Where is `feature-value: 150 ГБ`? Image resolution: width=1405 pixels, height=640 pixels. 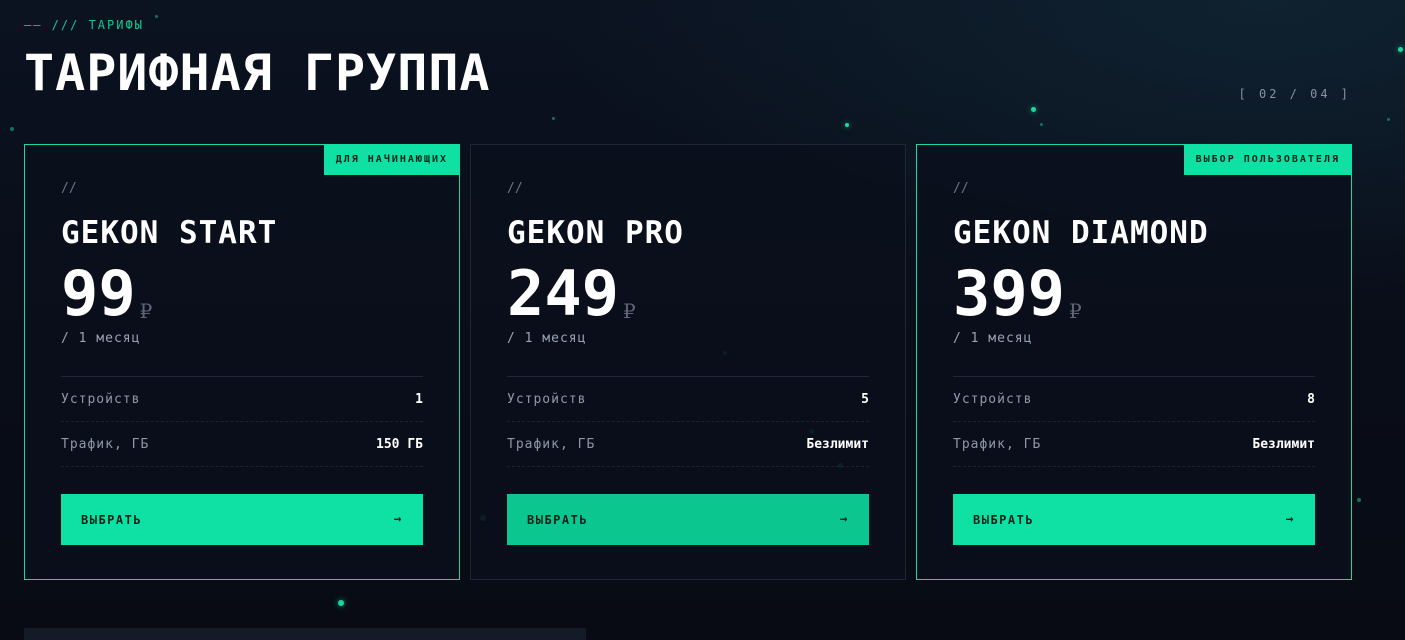
feature-value: 150 ГБ is located at coordinates (399, 444).